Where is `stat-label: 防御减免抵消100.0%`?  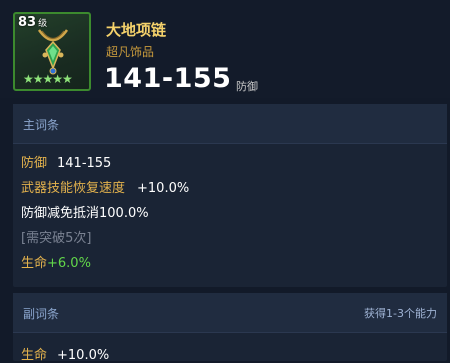
stat-label: 防御减免抵消100.0% is located at coordinates (85, 213).